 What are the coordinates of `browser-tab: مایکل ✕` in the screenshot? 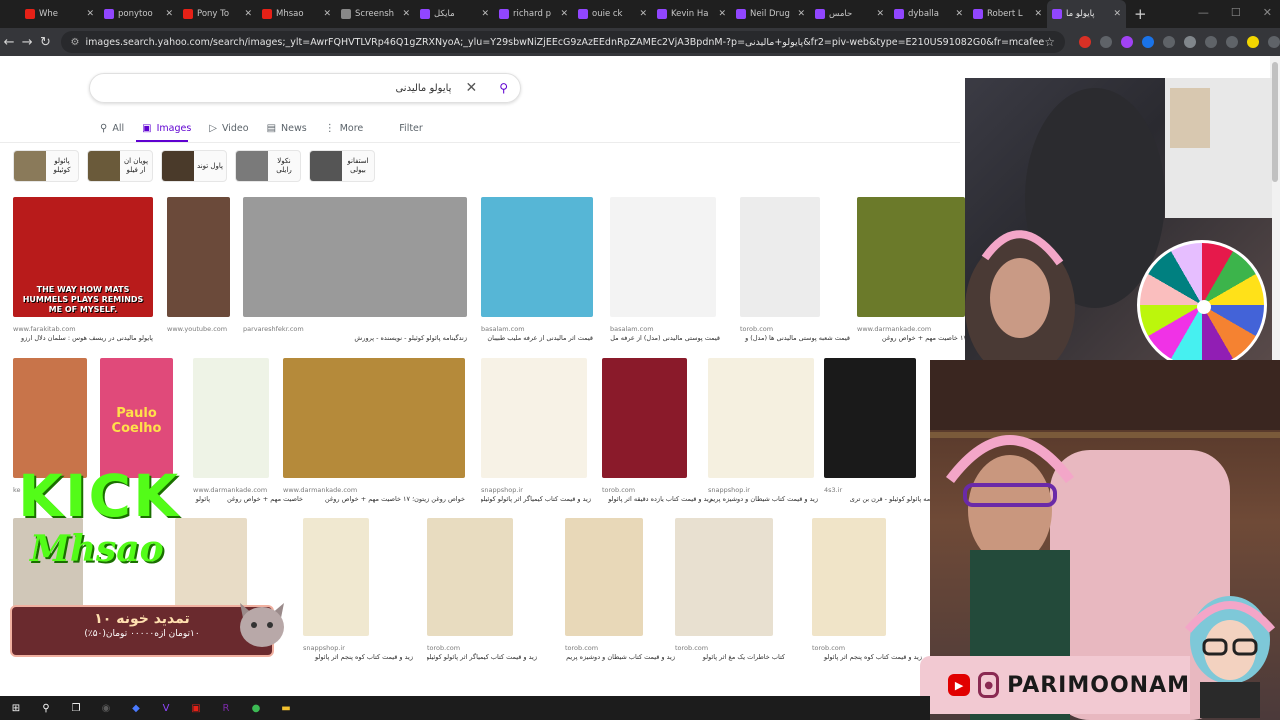 It's located at (454, 14).